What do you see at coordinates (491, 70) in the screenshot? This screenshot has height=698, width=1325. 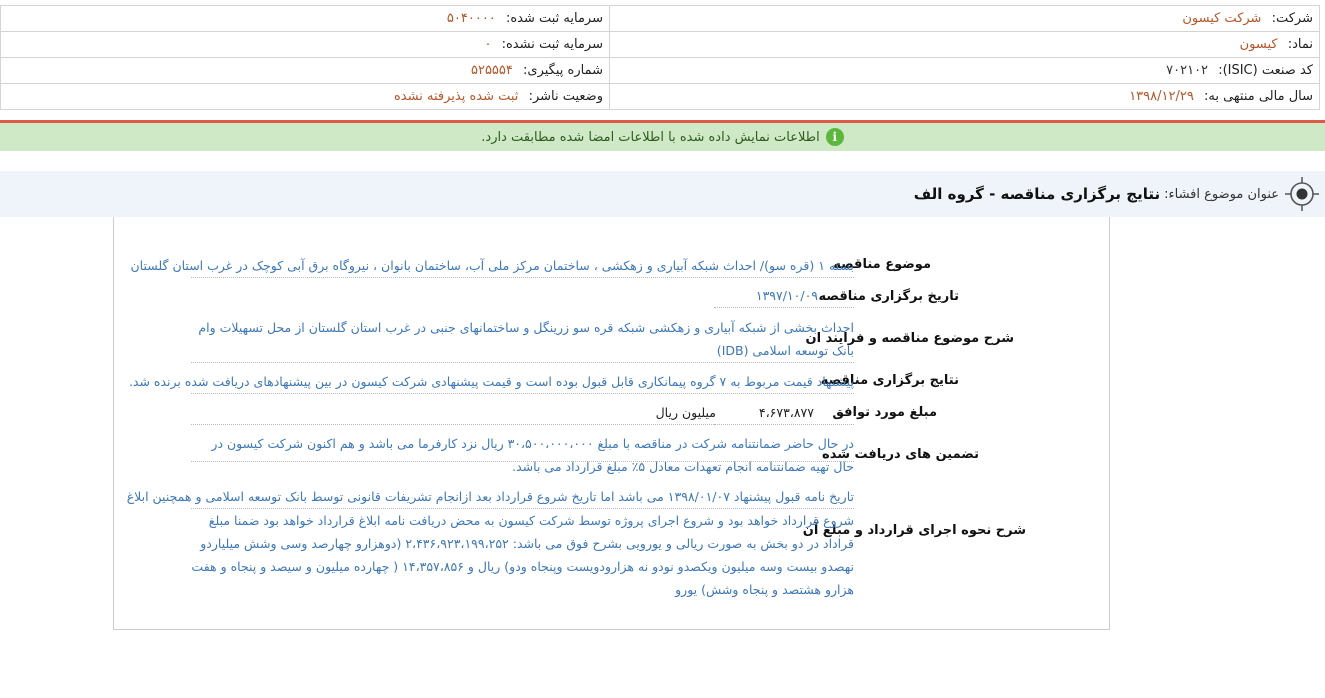 I see `tracking-value: ۵۲۵۵۵۴` at bounding box center [491, 70].